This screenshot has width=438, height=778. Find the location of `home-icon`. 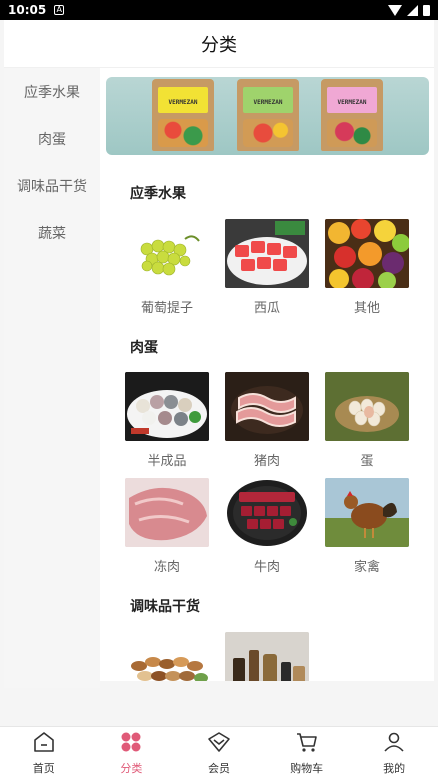

home-icon is located at coordinates (44, 744).